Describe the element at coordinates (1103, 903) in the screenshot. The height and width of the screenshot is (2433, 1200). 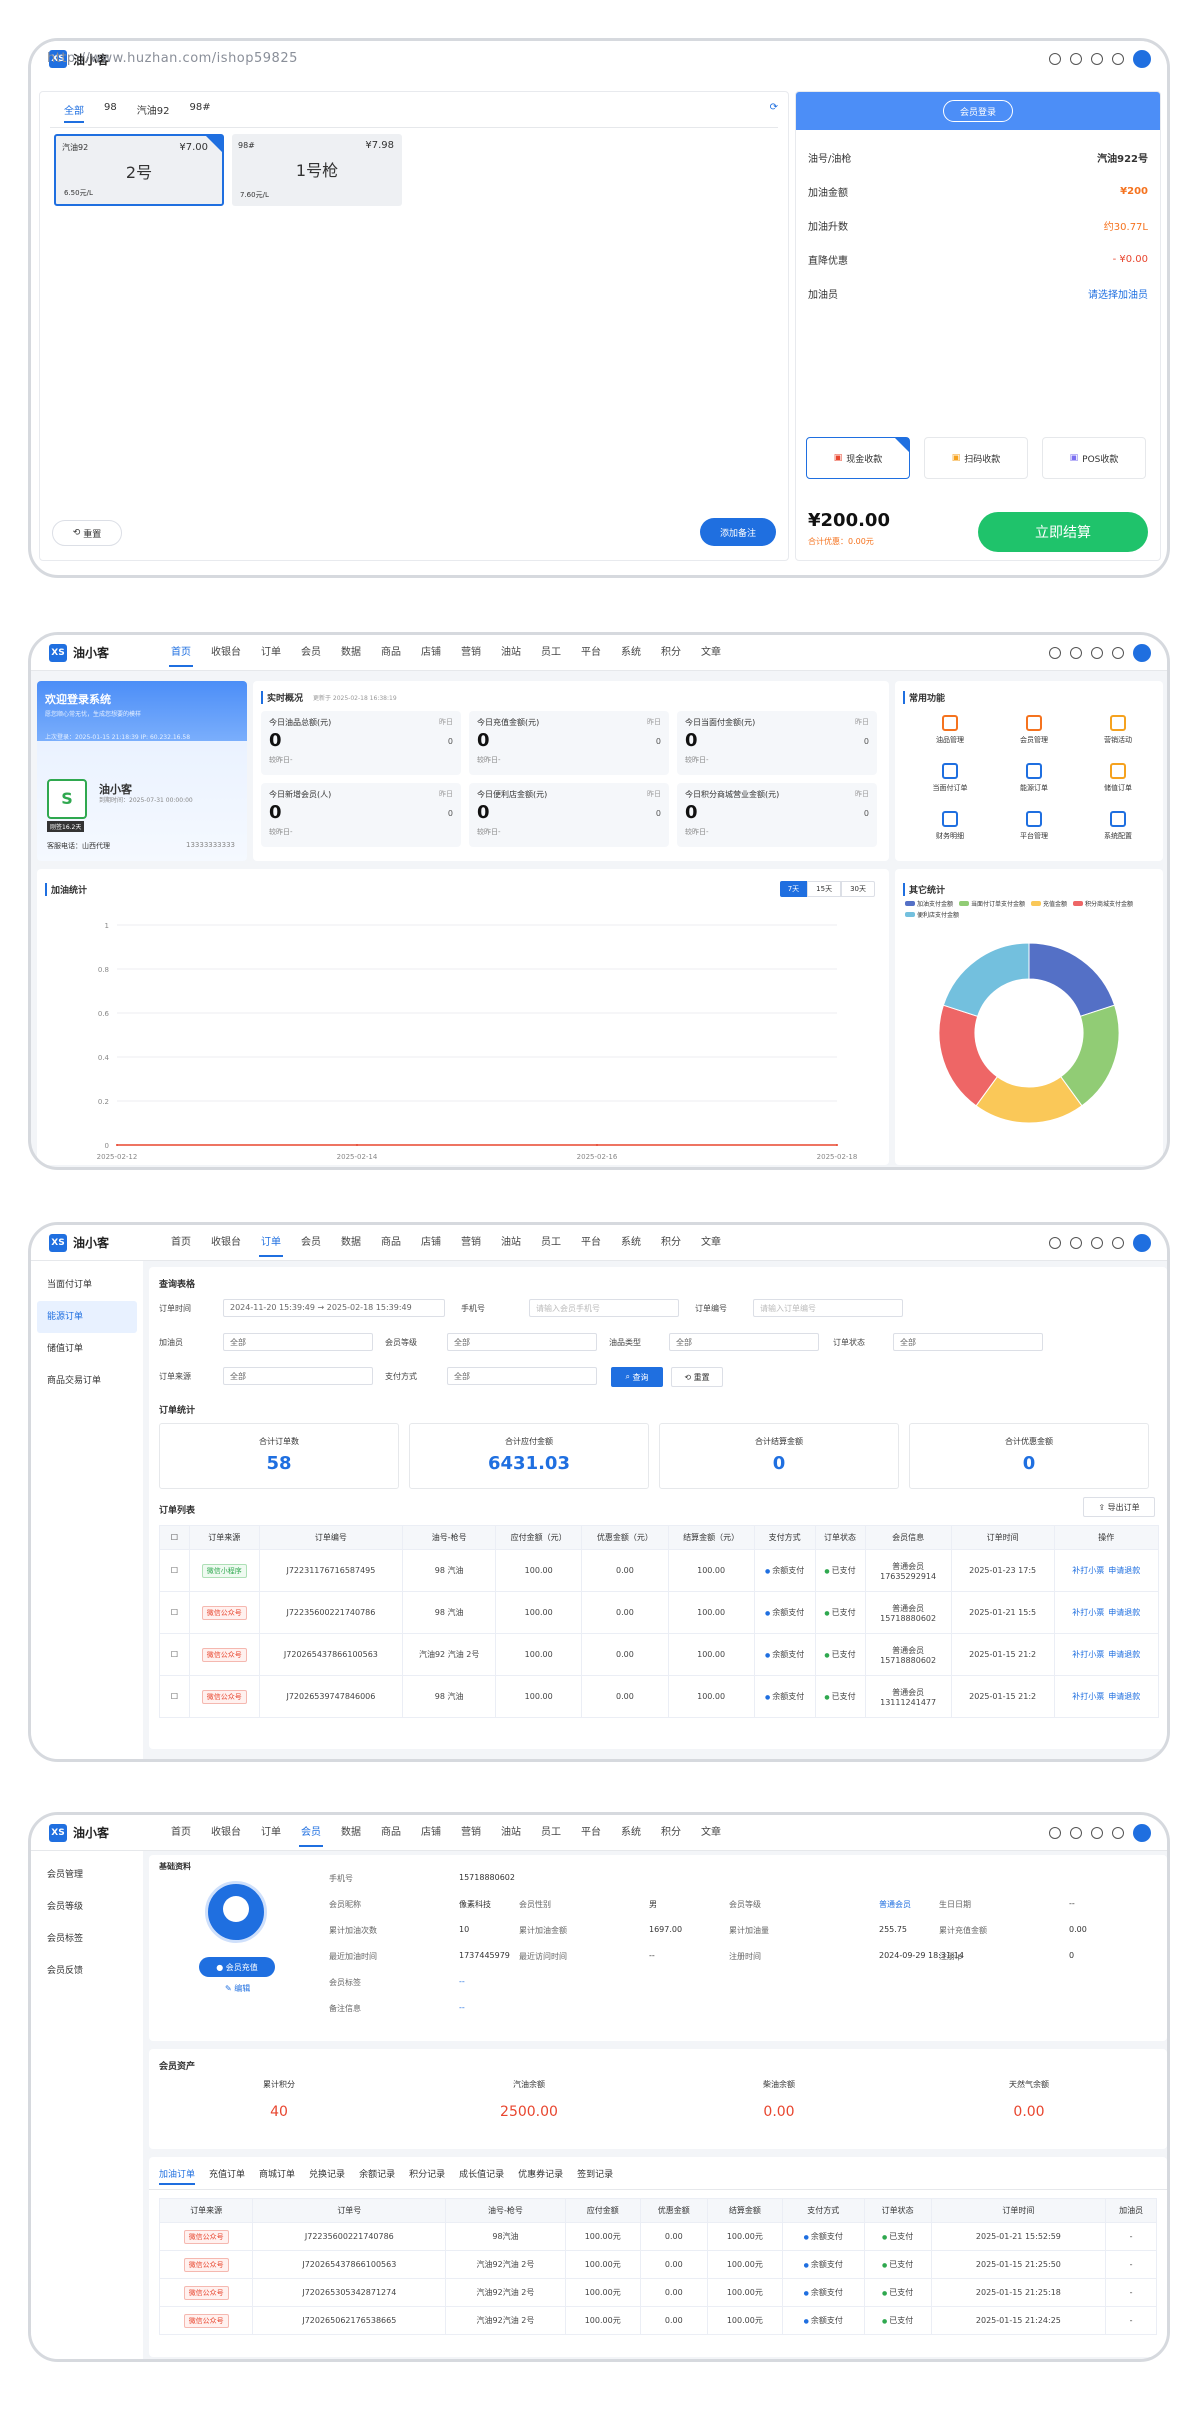
I see `legend-item: 积分商城支付金额` at that location.